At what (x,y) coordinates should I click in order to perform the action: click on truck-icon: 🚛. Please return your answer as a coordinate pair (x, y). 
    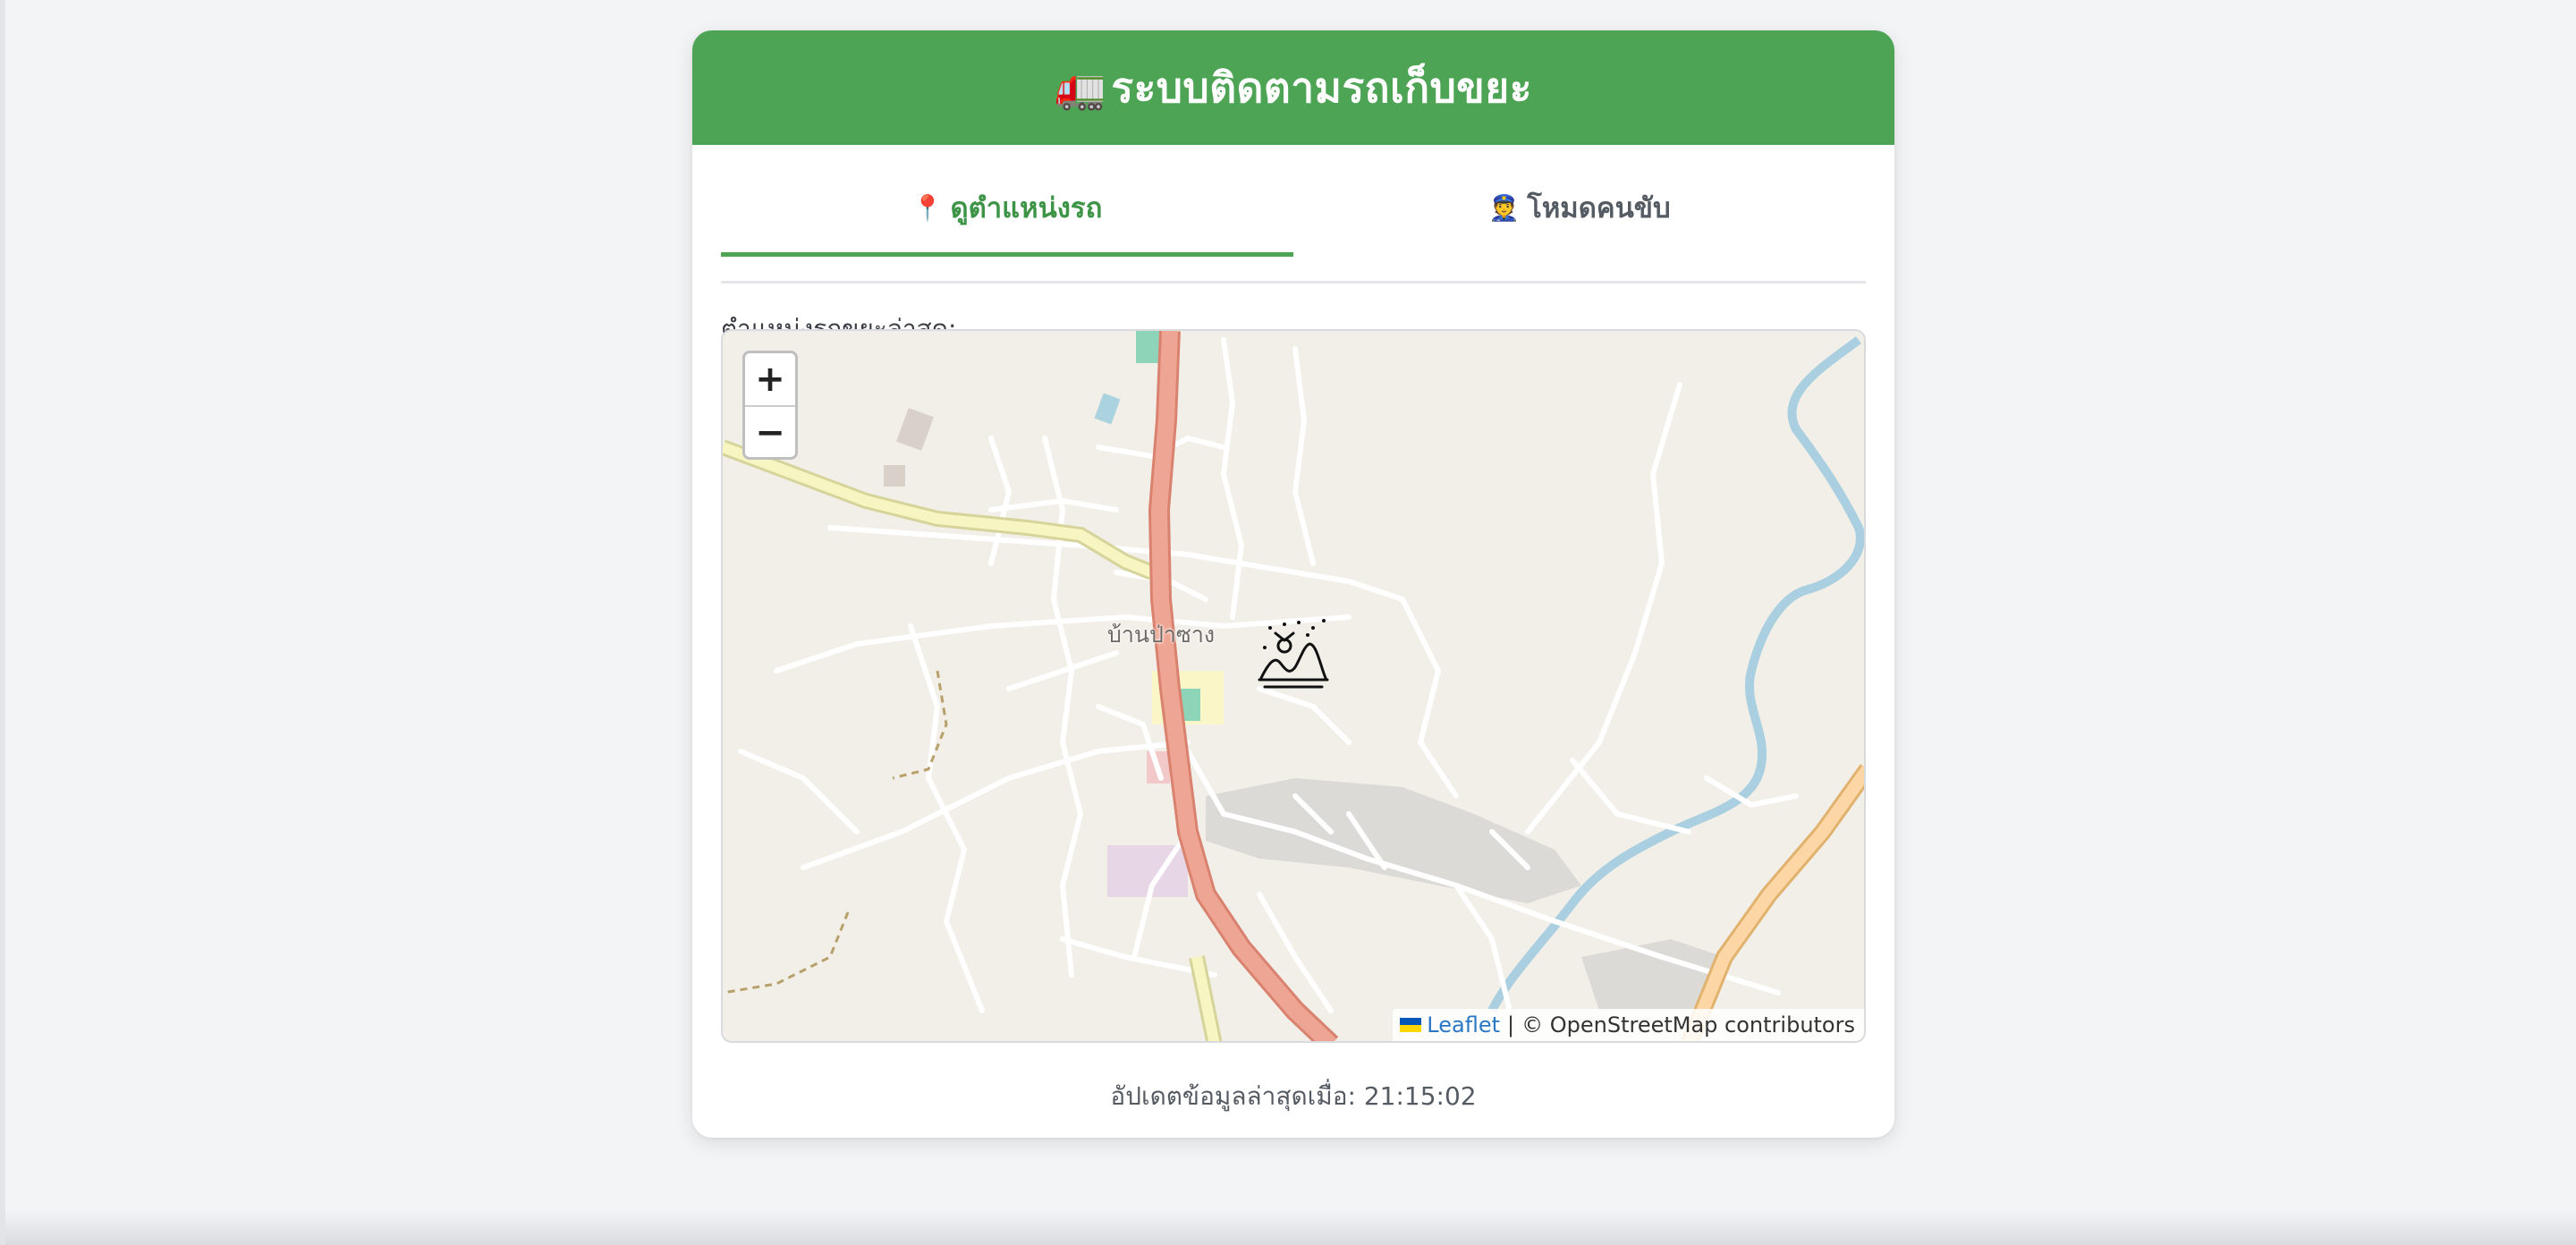
    Looking at the image, I should click on (1080, 88).